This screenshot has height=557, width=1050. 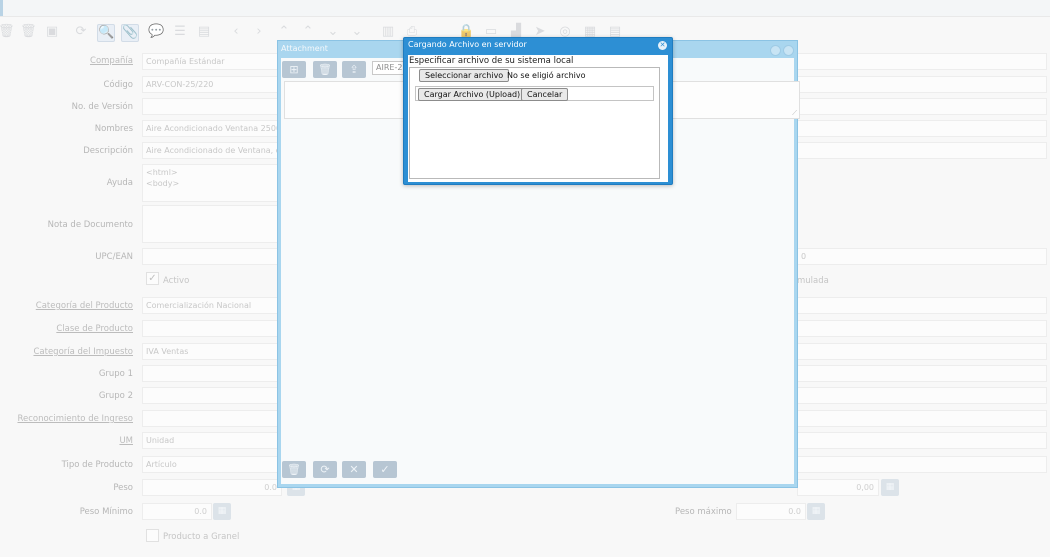 What do you see at coordinates (545, 94) in the screenshot?
I see `cancel-button: Cancelar` at bounding box center [545, 94].